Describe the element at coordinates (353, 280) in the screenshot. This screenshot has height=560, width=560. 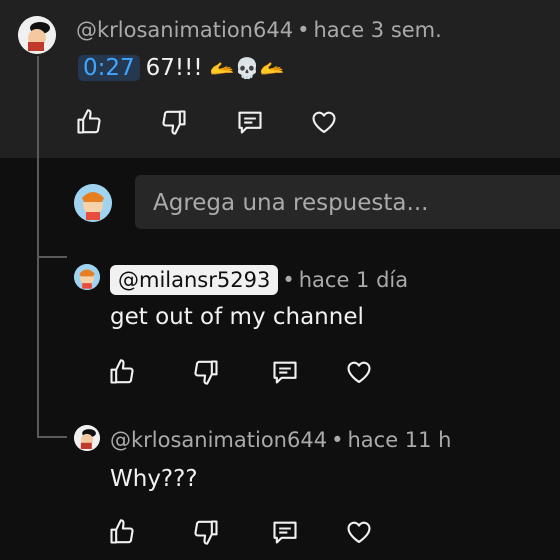
I see `reply-time: hace 1 día` at that location.